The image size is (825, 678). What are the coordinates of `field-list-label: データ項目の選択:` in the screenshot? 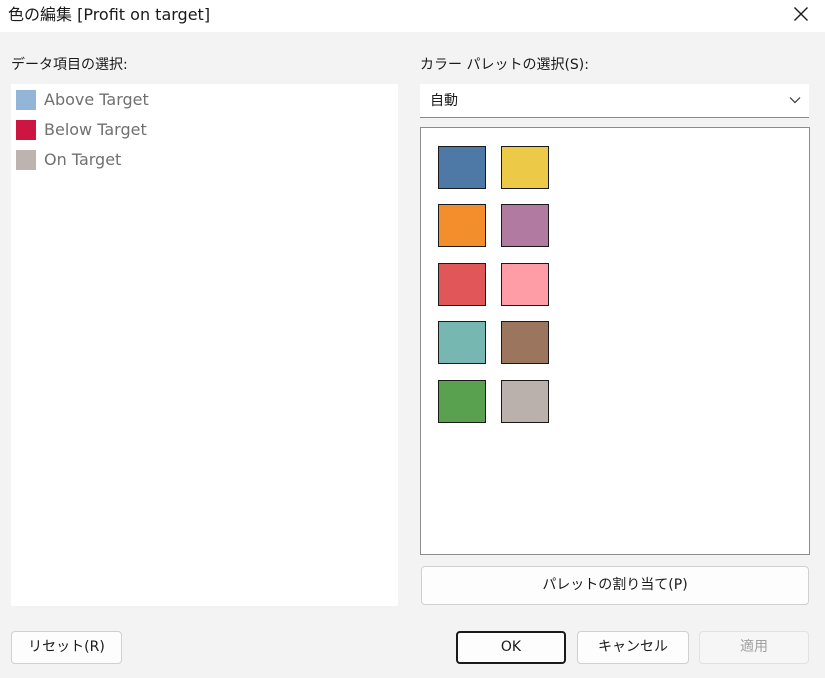 It's located at (69, 65).